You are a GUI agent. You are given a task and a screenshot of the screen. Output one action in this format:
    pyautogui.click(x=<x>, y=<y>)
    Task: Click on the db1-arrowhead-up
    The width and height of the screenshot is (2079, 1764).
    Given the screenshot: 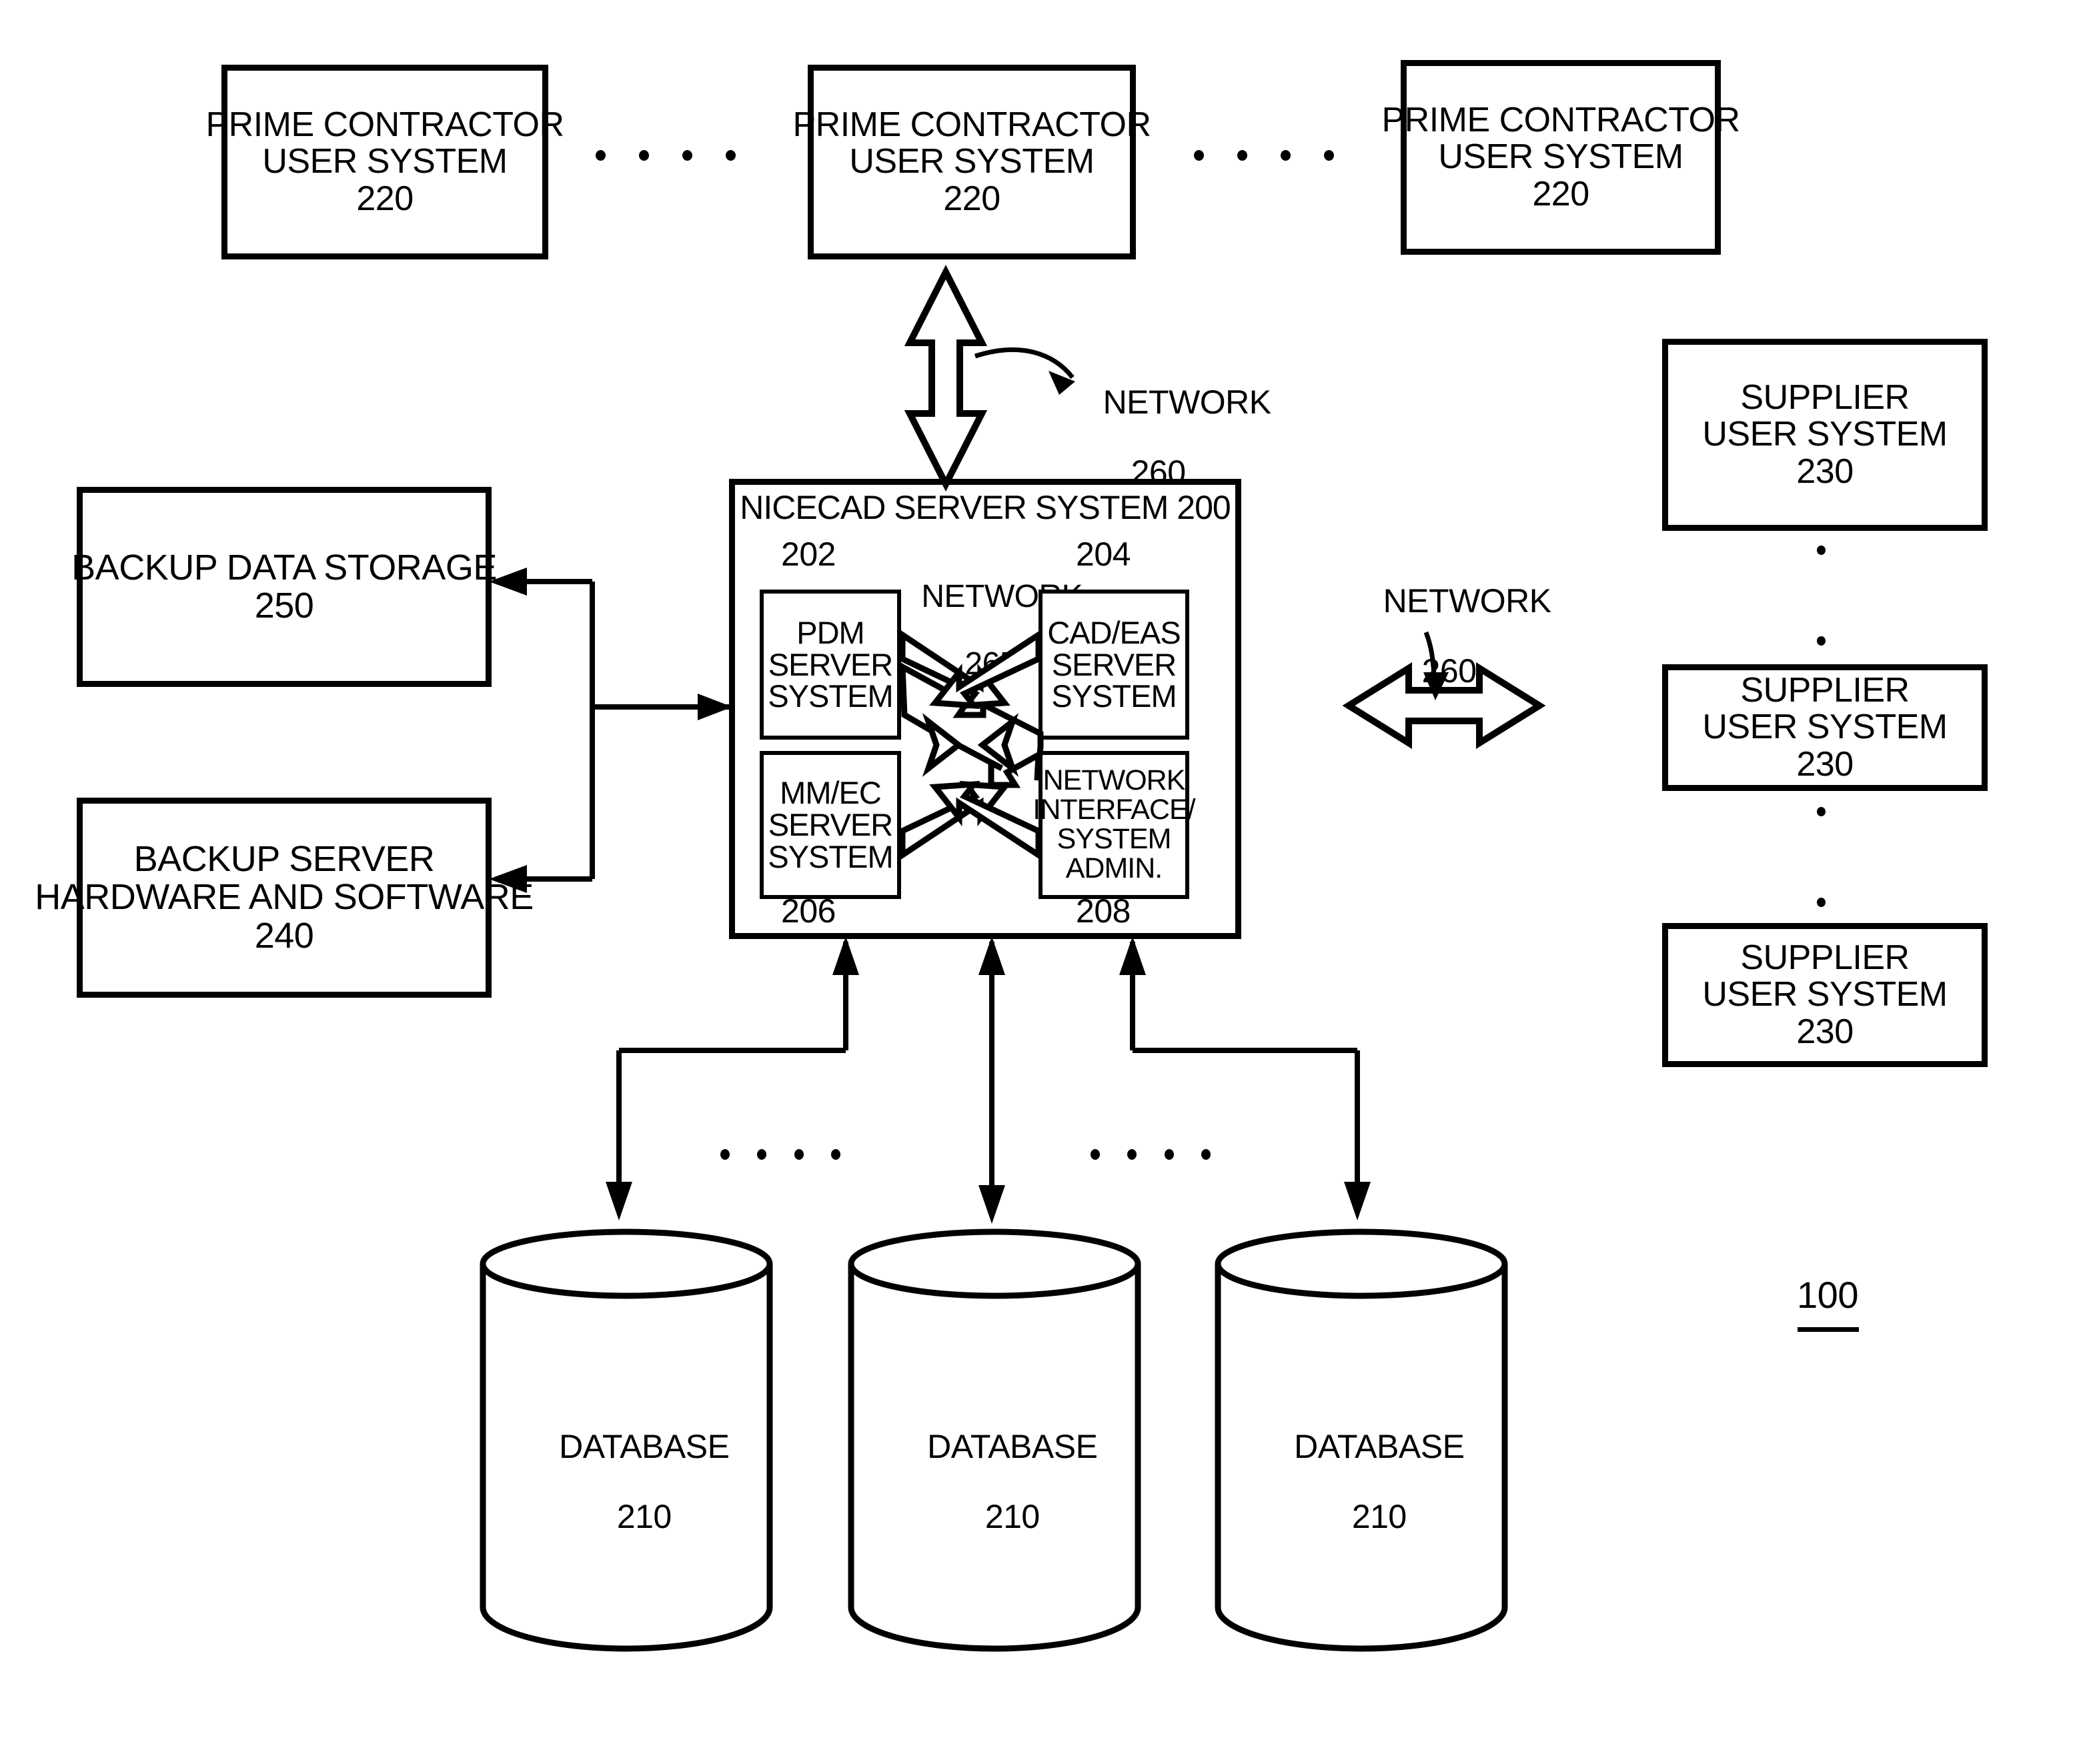 What is the action you would take?
    pyautogui.click(x=845, y=955)
    